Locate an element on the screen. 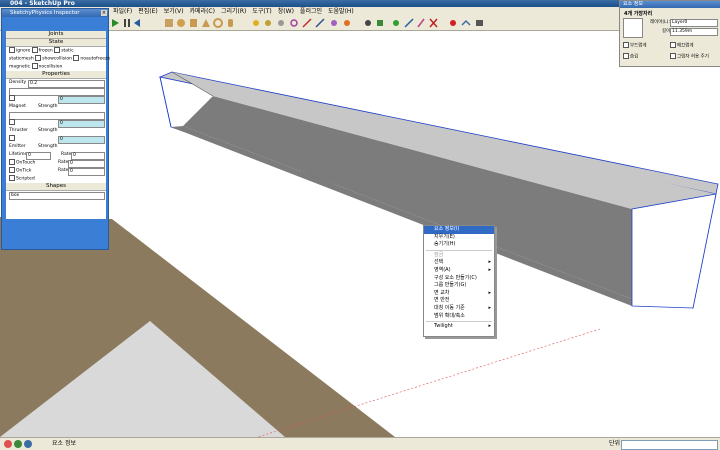 Image resolution: width=720 pixels, height=450 pixels. thruster-checkbox is located at coordinates (12, 122).